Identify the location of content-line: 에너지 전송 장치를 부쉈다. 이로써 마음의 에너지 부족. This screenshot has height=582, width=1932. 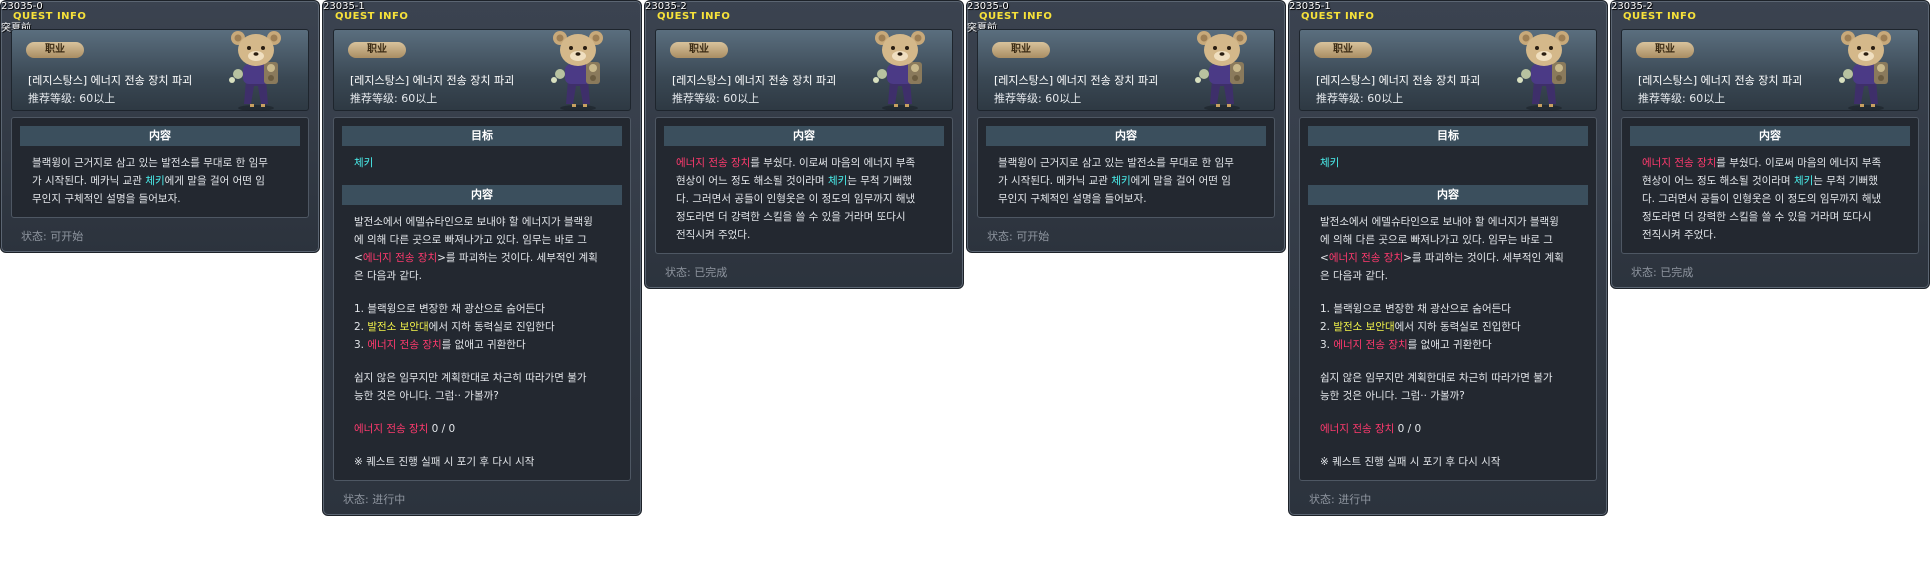
(1761, 162).